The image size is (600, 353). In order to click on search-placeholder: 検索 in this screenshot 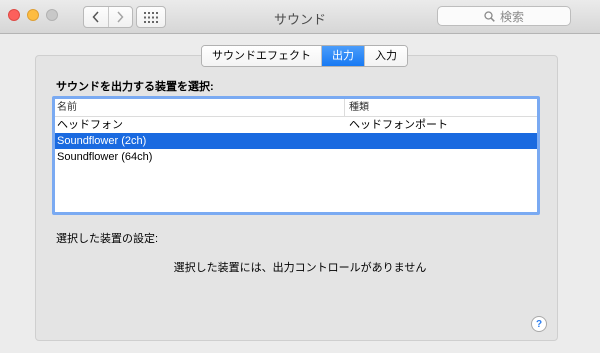, I will do `click(511, 16)`.